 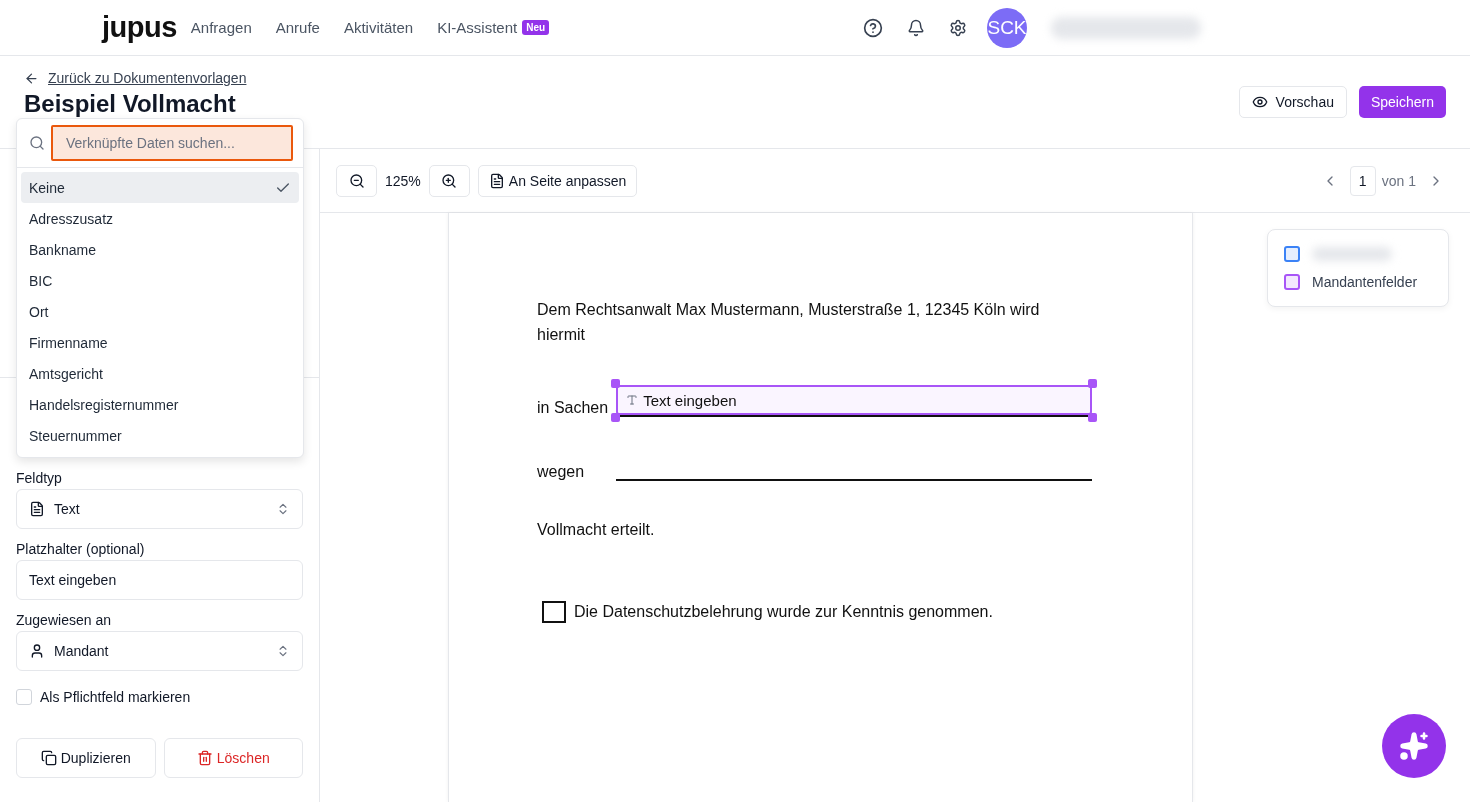 What do you see at coordinates (233, 758) in the screenshot?
I see `delete-button: Löschen` at bounding box center [233, 758].